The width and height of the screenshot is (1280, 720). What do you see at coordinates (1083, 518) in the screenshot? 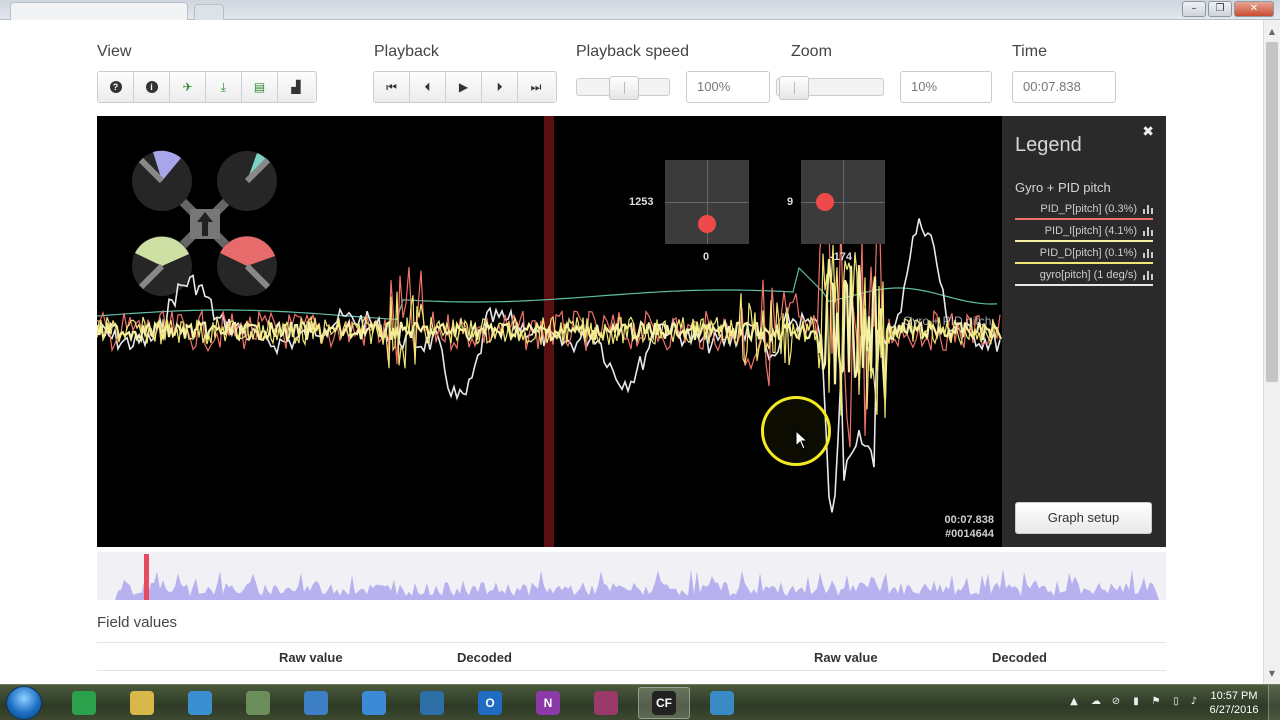
I see `graph-setup-button: Graph setup` at bounding box center [1083, 518].